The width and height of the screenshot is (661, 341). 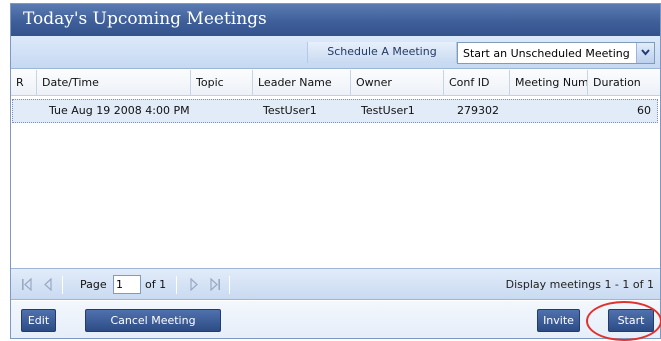 I want to click on column-header-duration: Duration, so click(x=624, y=83).